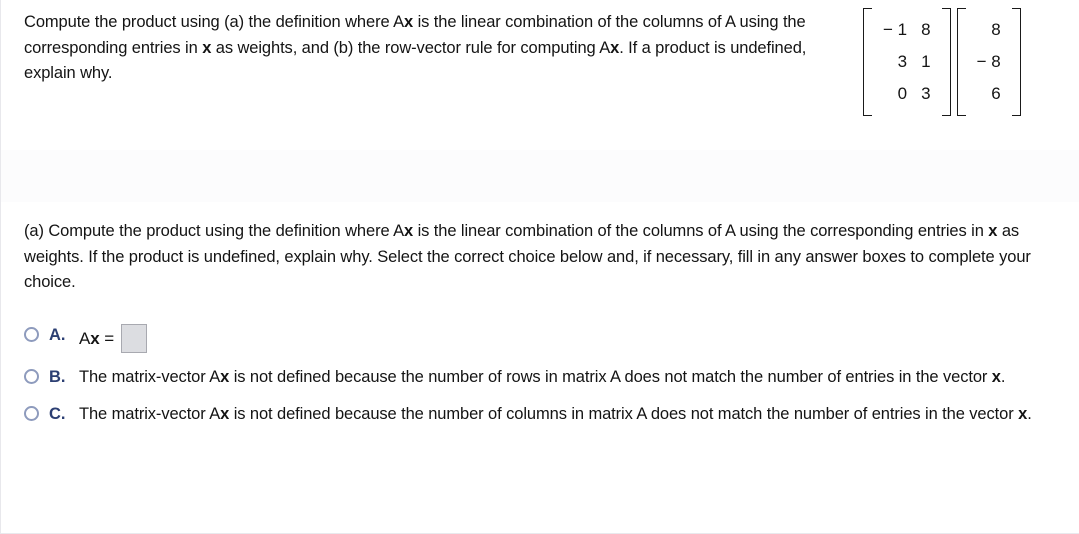 The height and width of the screenshot is (534, 1079). What do you see at coordinates (996, 93) in the screenshot?
I see `vector-x-cell-2-0: 6` at bounding box center [996, 93].